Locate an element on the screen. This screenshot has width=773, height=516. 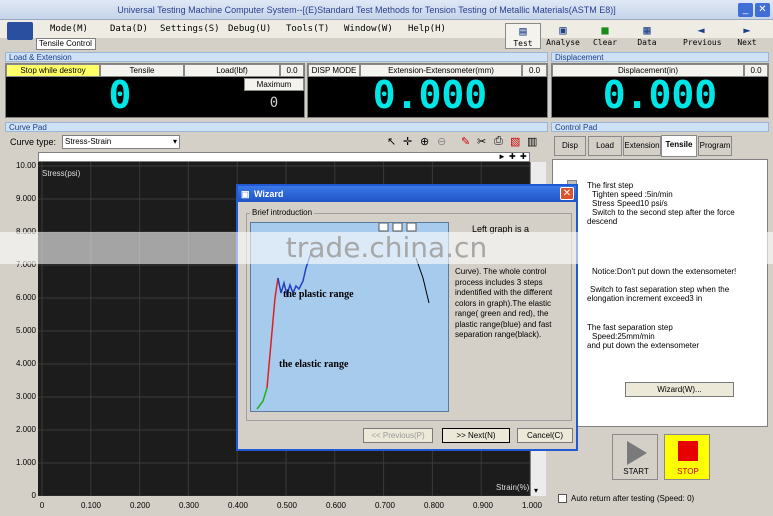
toolbar-label: Data is located at coordinates (647, 42).